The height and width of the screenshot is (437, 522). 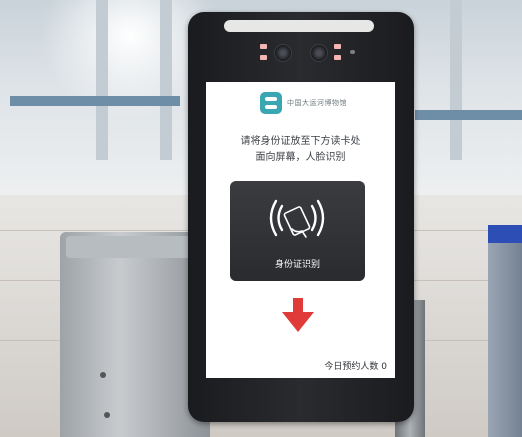 I want to click on instruction-line-1: 请将身份证放至下方读卡处, so click(x=300, y=141).